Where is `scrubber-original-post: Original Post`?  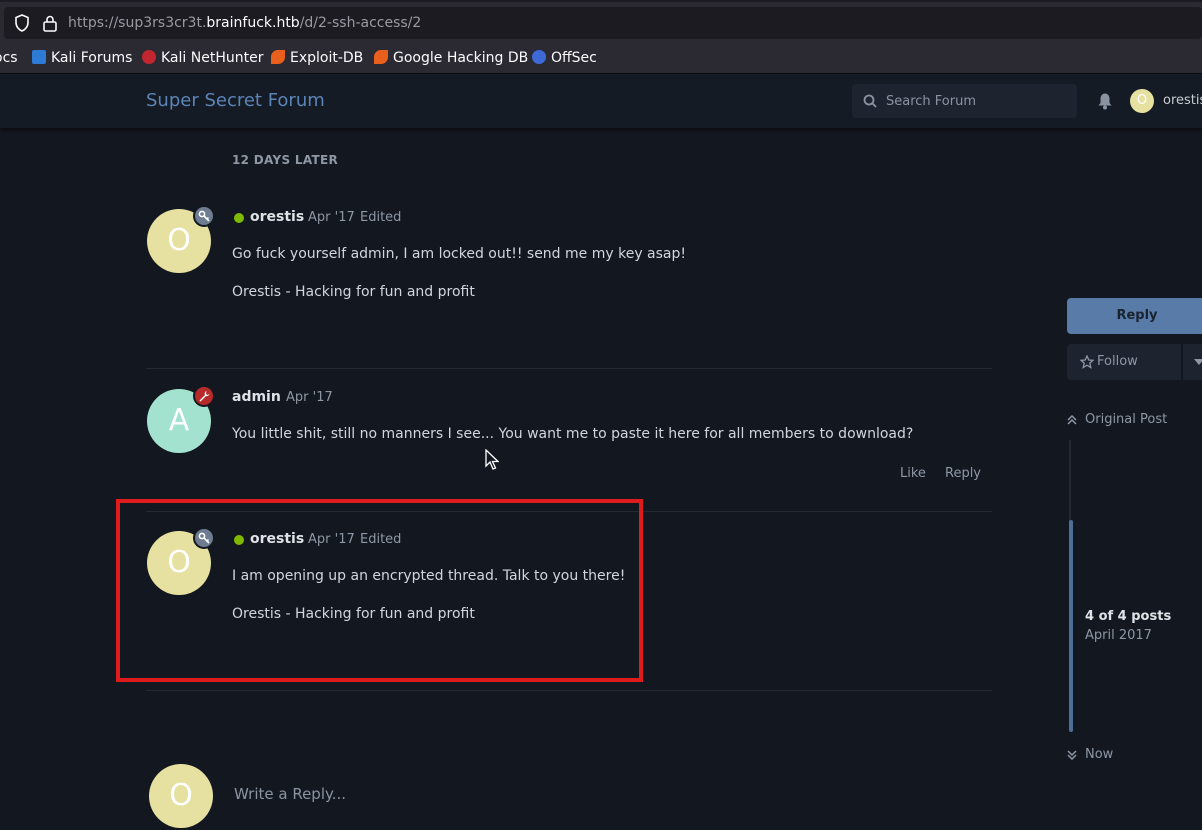
scrubber-original-post: Original Post is located at coordinates (1117, 419).